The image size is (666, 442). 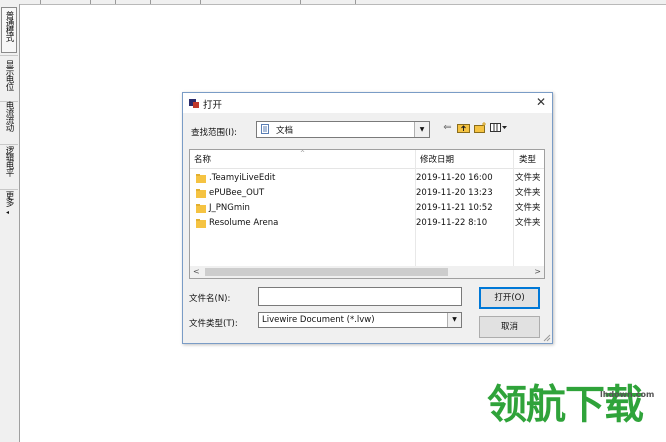 I want to click on tab-show-potential: 显示电位, so click(x=9, y=78).